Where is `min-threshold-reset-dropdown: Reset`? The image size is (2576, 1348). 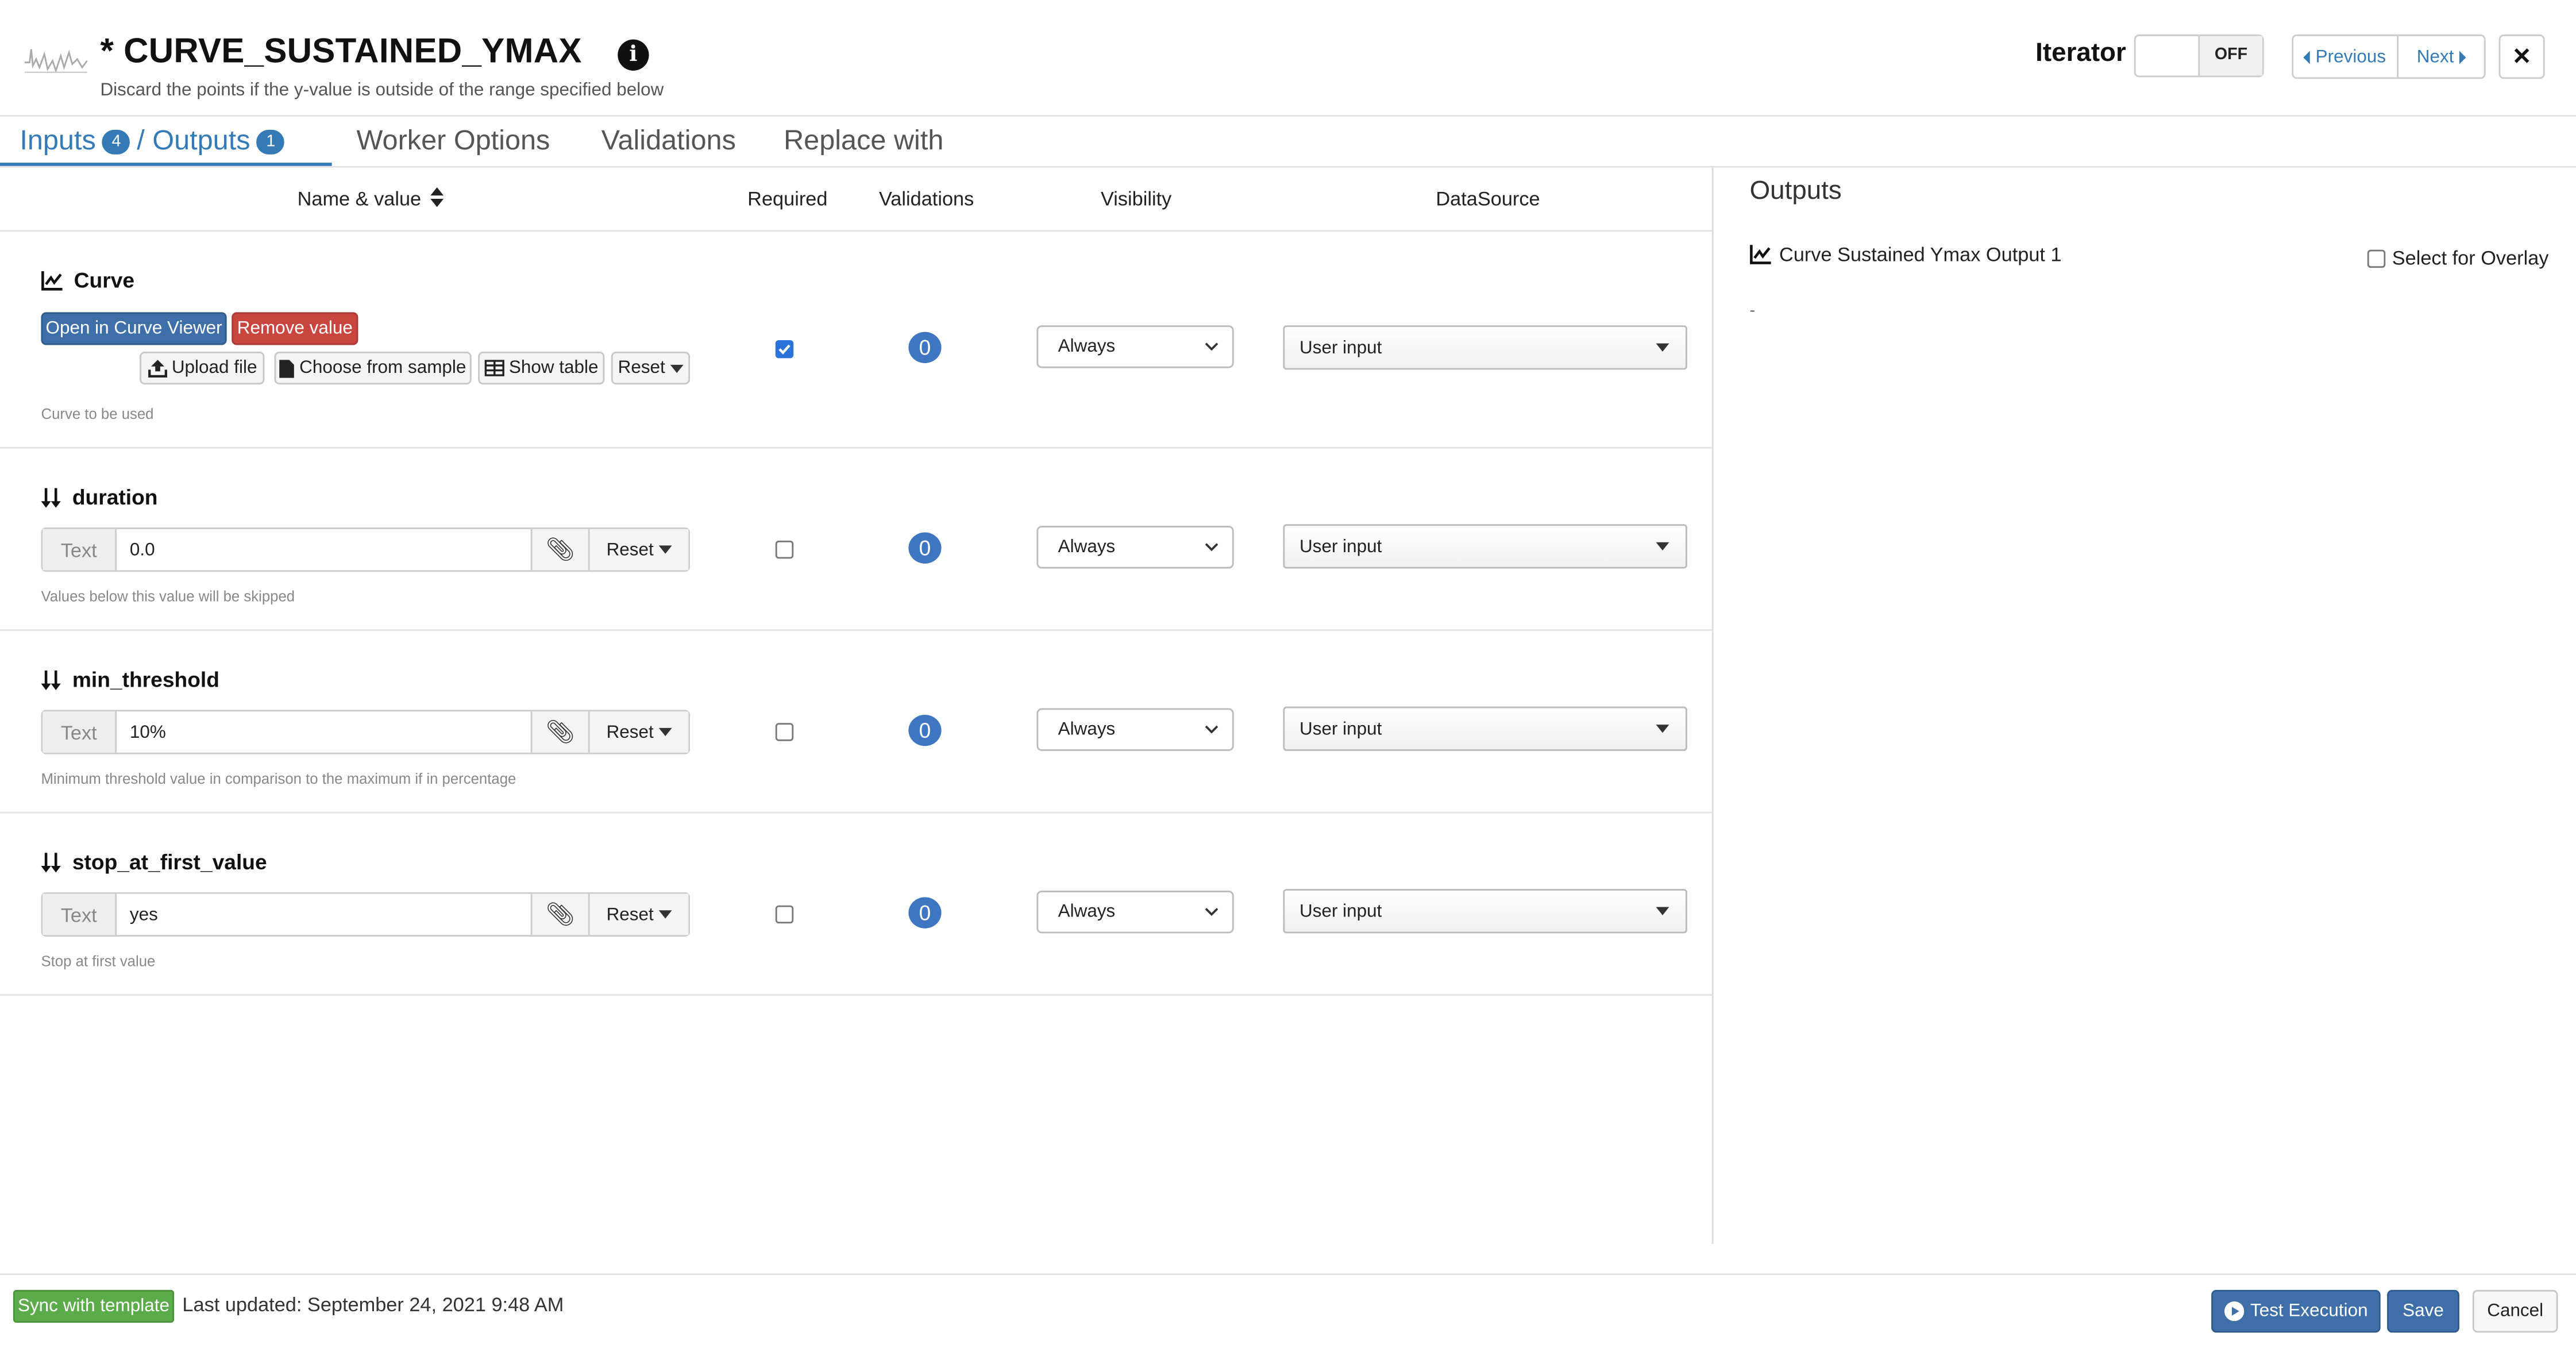
min-threshold-reset-dropdown: Reset is located at coordinates (638, 732).